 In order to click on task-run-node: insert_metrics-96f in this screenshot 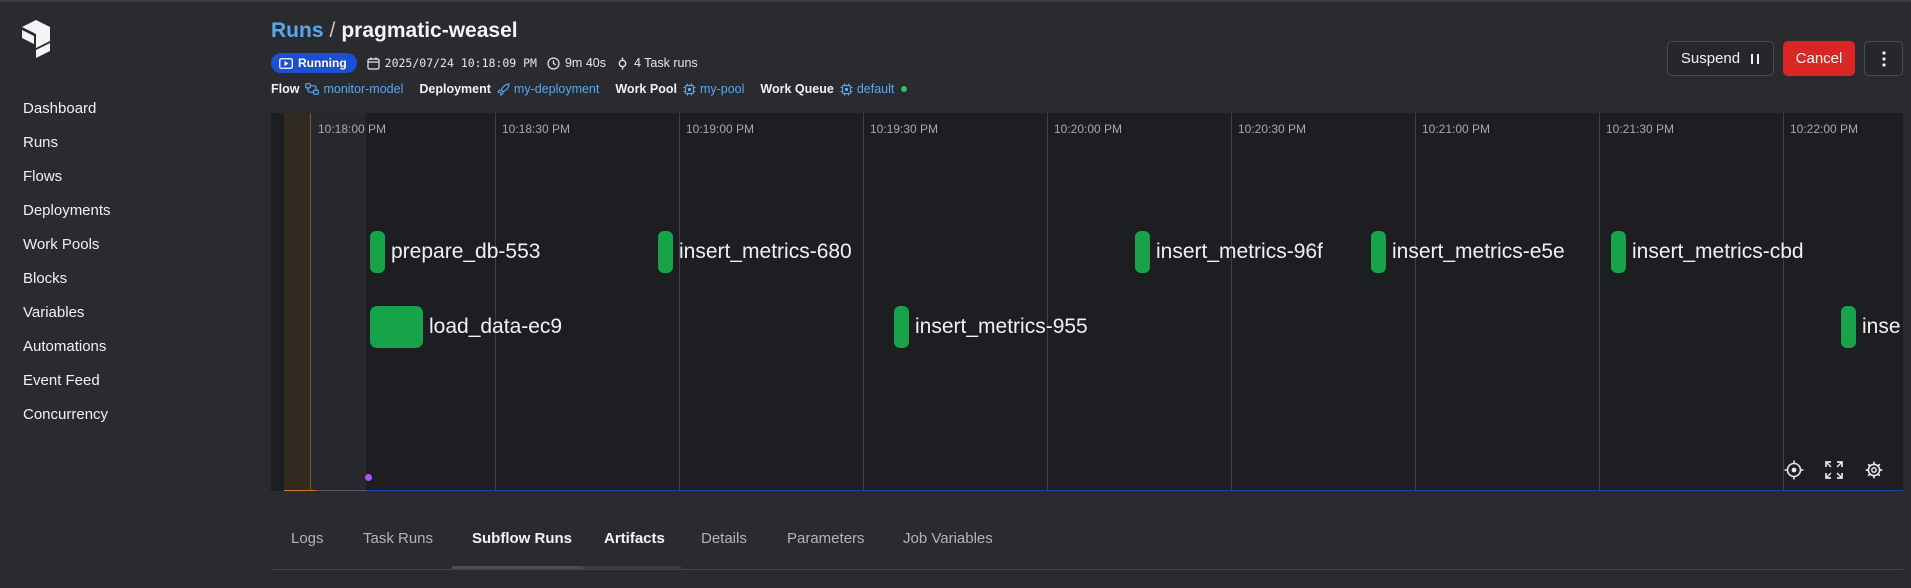, I will do `click(1229, 252)`.